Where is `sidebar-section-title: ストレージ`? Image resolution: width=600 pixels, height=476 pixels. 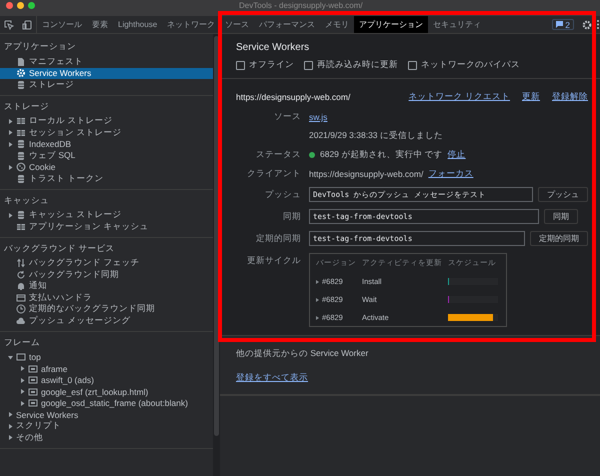
sidebar-section-title: ストレージ is located at coordinates (26, 106).